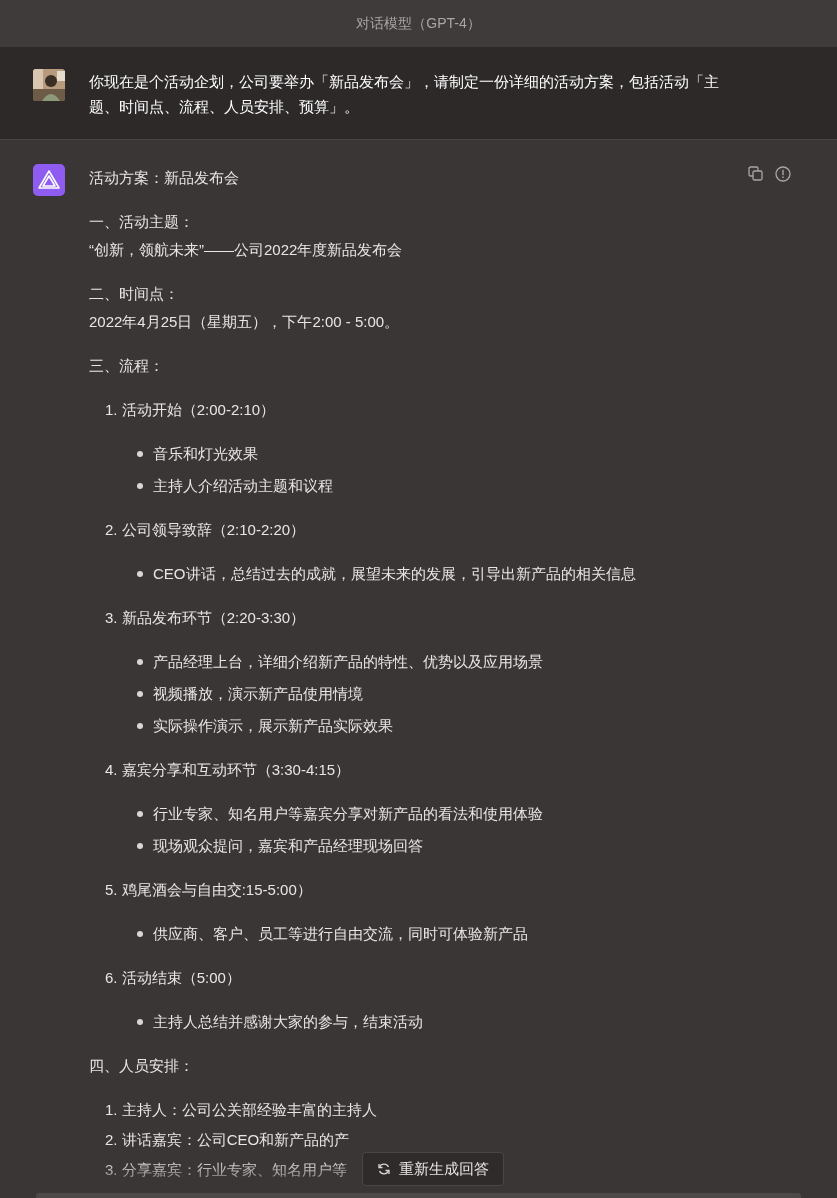 The height and width of the screenshot is (1198, 837). I want to click on list-item: 产品经理上台，详细介绍新产品的特性、优势以及应用场景, so click(348, 662).